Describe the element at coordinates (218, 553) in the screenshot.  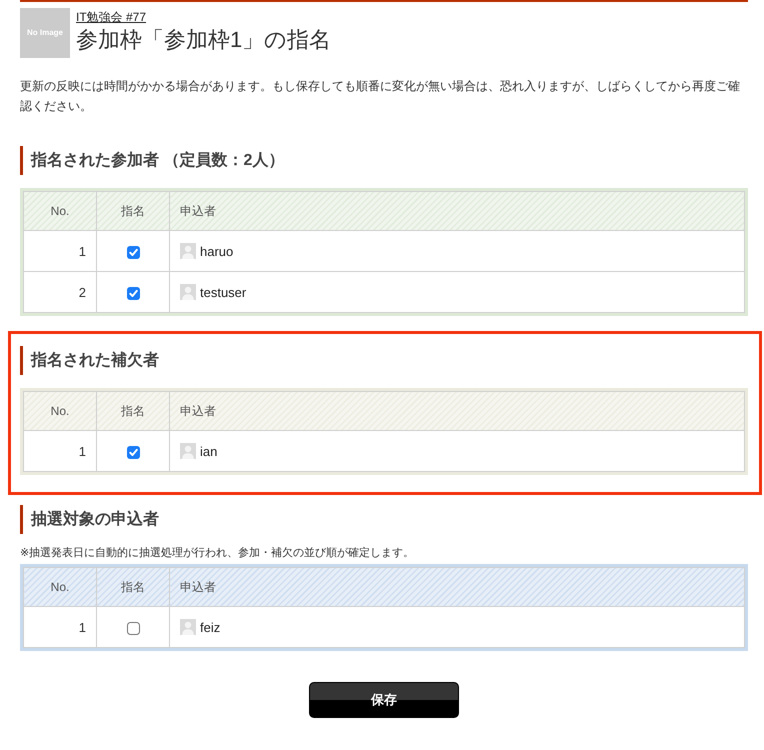
I see `section-note: ※抽選発表日に自動的に抽選処理が行われ、参加・補欠の並び順が確定します。` at that location.